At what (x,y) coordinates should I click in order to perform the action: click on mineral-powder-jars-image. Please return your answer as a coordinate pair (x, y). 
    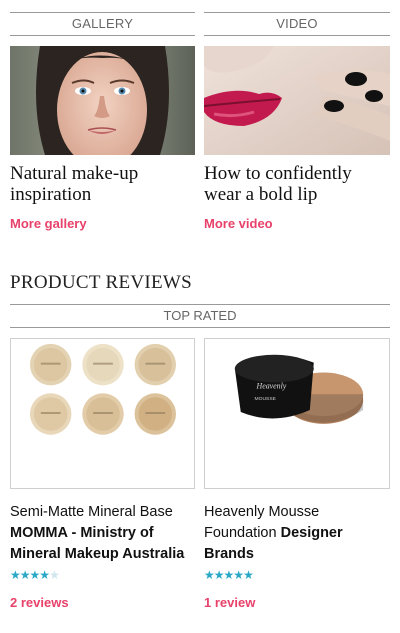
    Looking at the image, I should click on (102, 413).